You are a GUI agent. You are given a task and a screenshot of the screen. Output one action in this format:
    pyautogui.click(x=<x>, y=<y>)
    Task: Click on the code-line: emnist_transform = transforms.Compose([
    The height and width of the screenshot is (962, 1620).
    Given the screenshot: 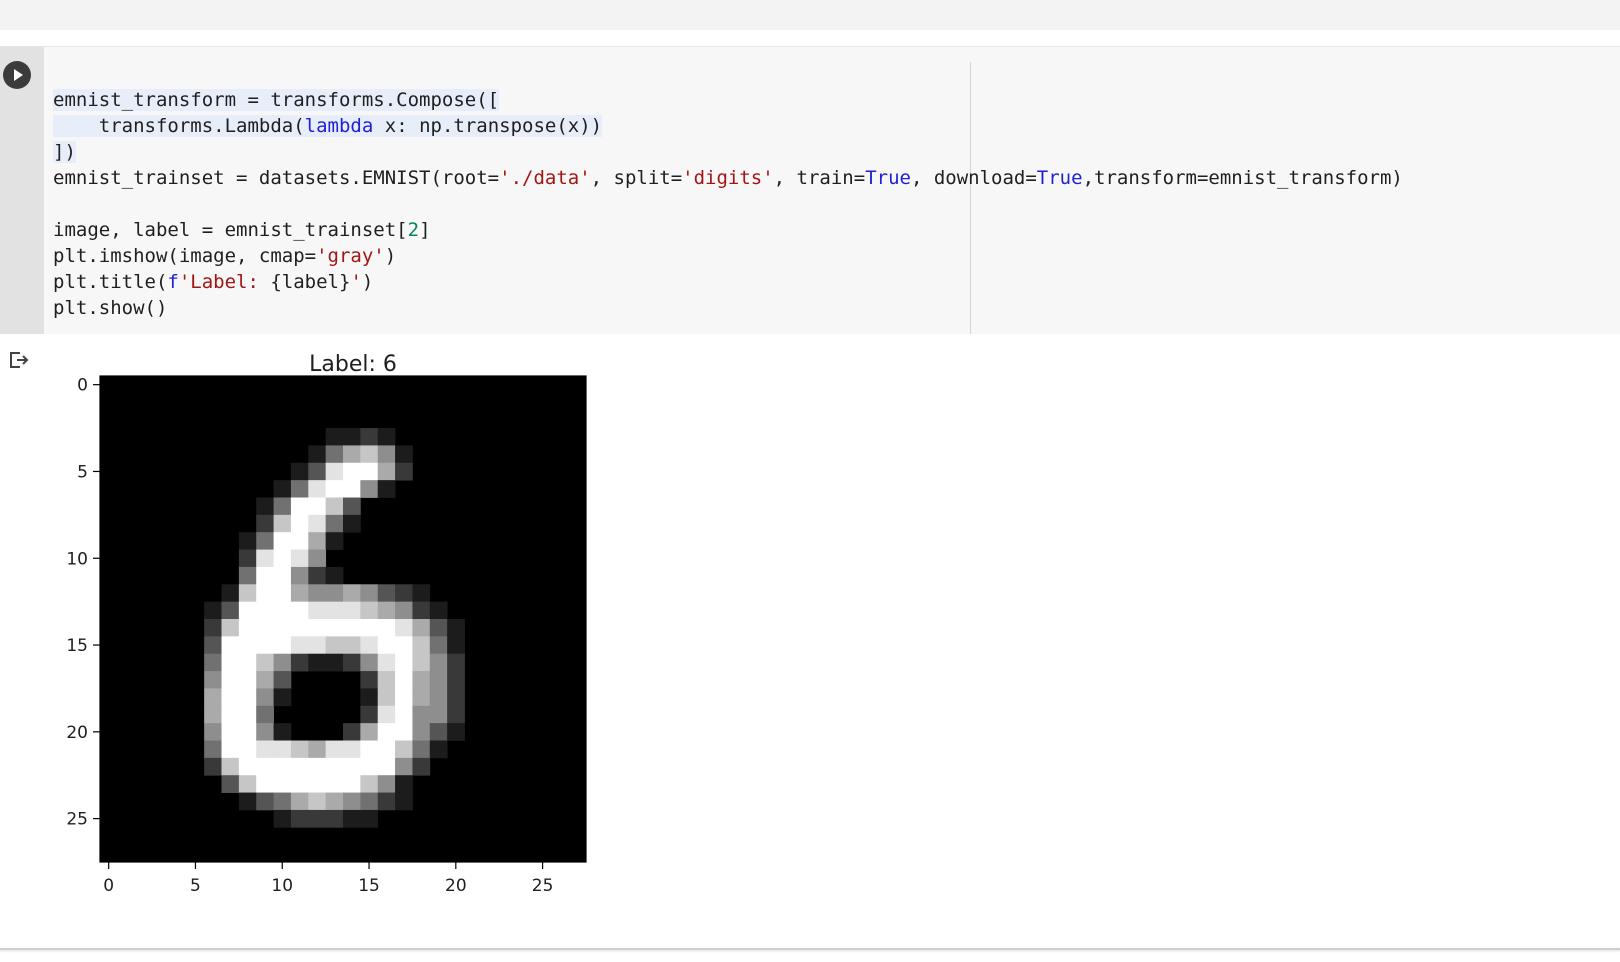 What is the action you would take?
    pyautogui.click(x=728, y=100)
    